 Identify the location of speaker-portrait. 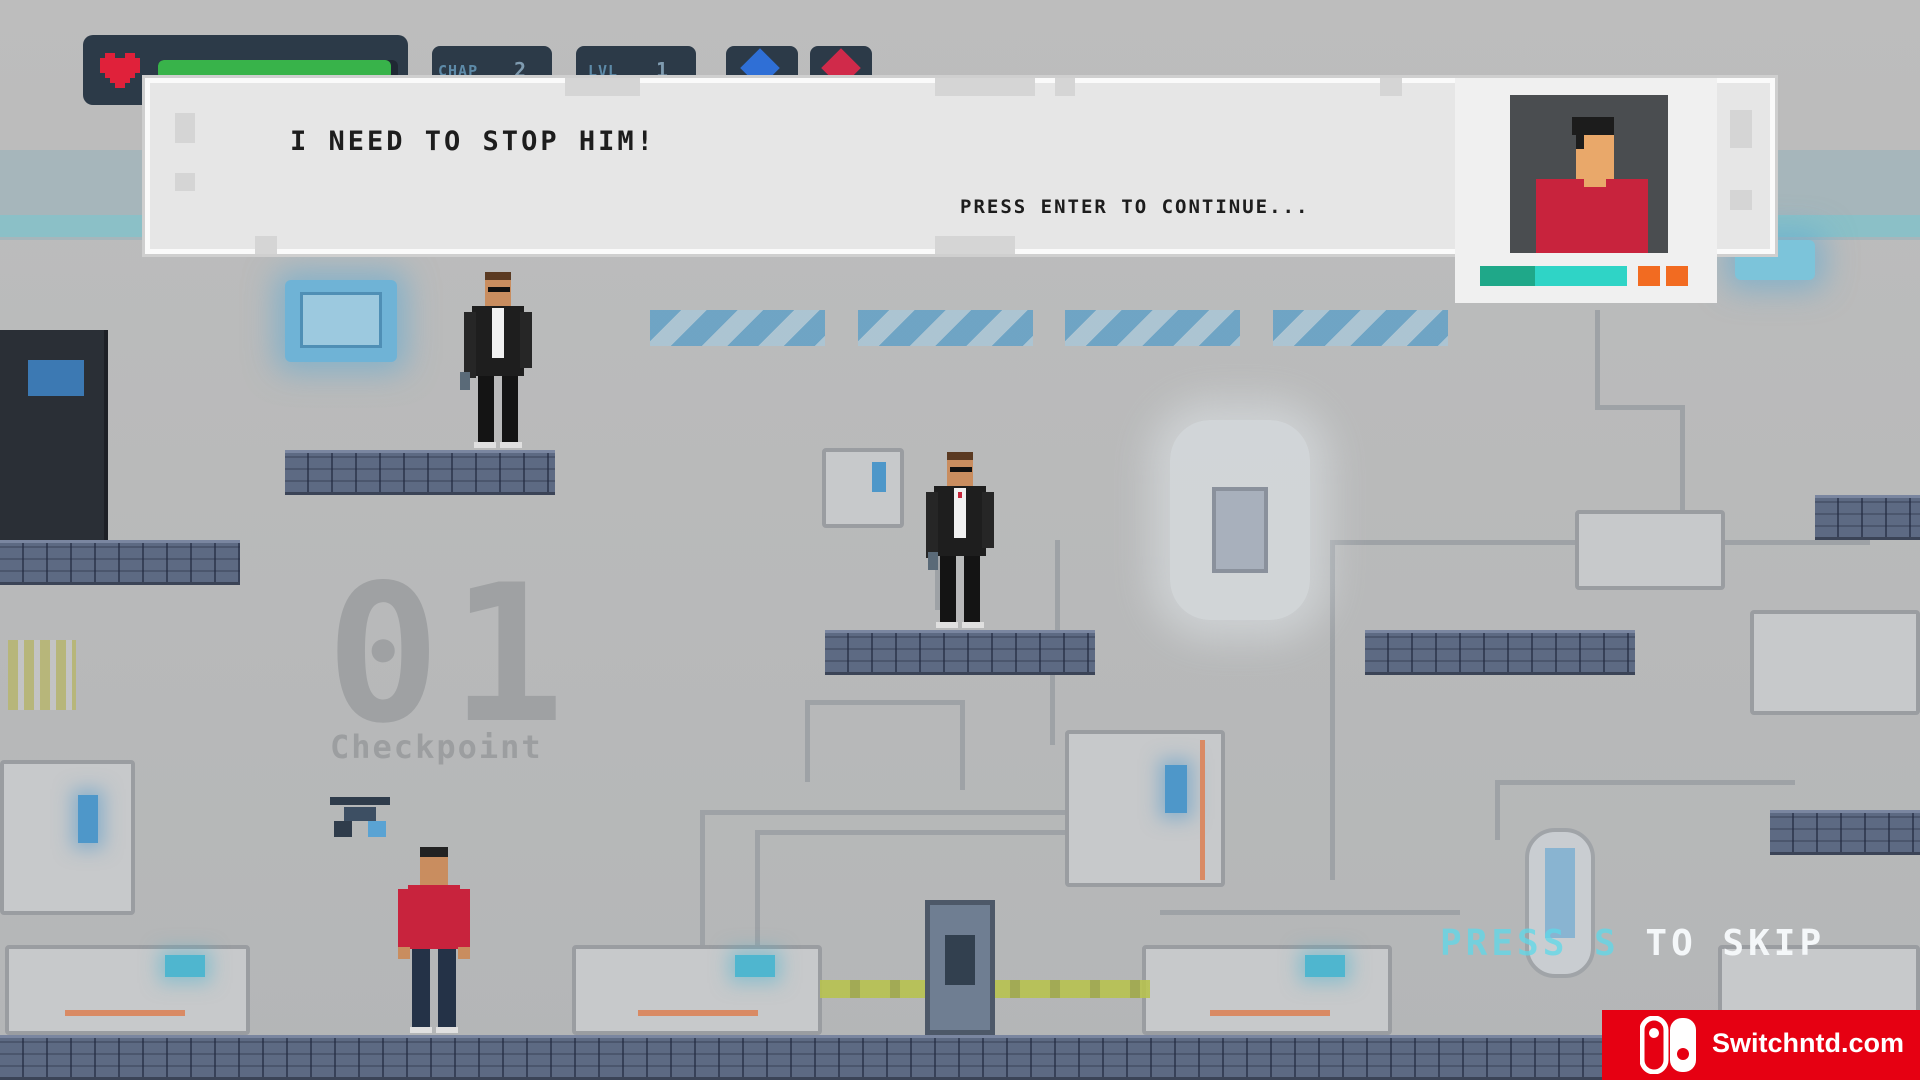
(1589, 174).